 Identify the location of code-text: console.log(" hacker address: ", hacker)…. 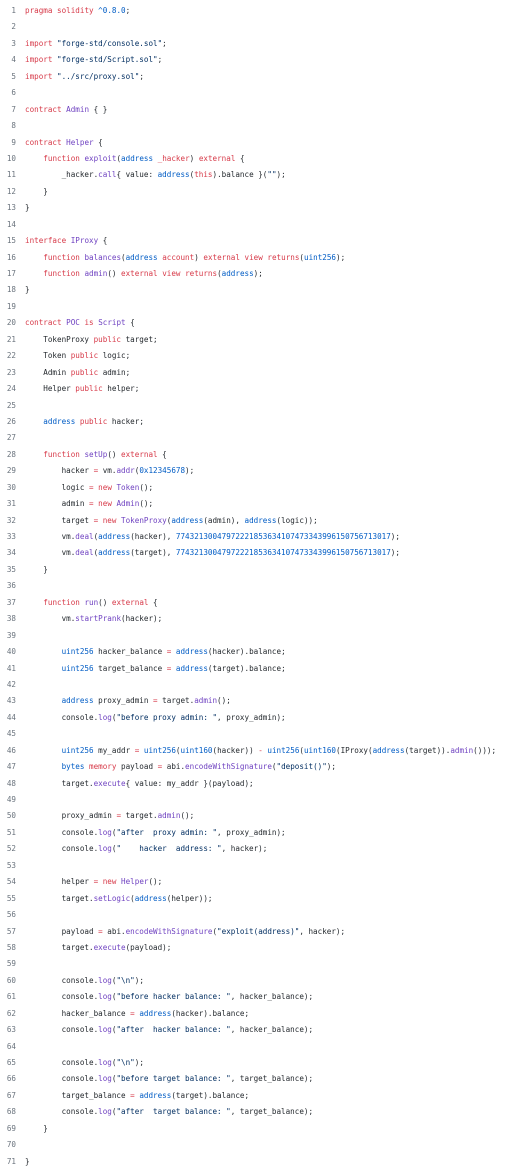
(270, 849).